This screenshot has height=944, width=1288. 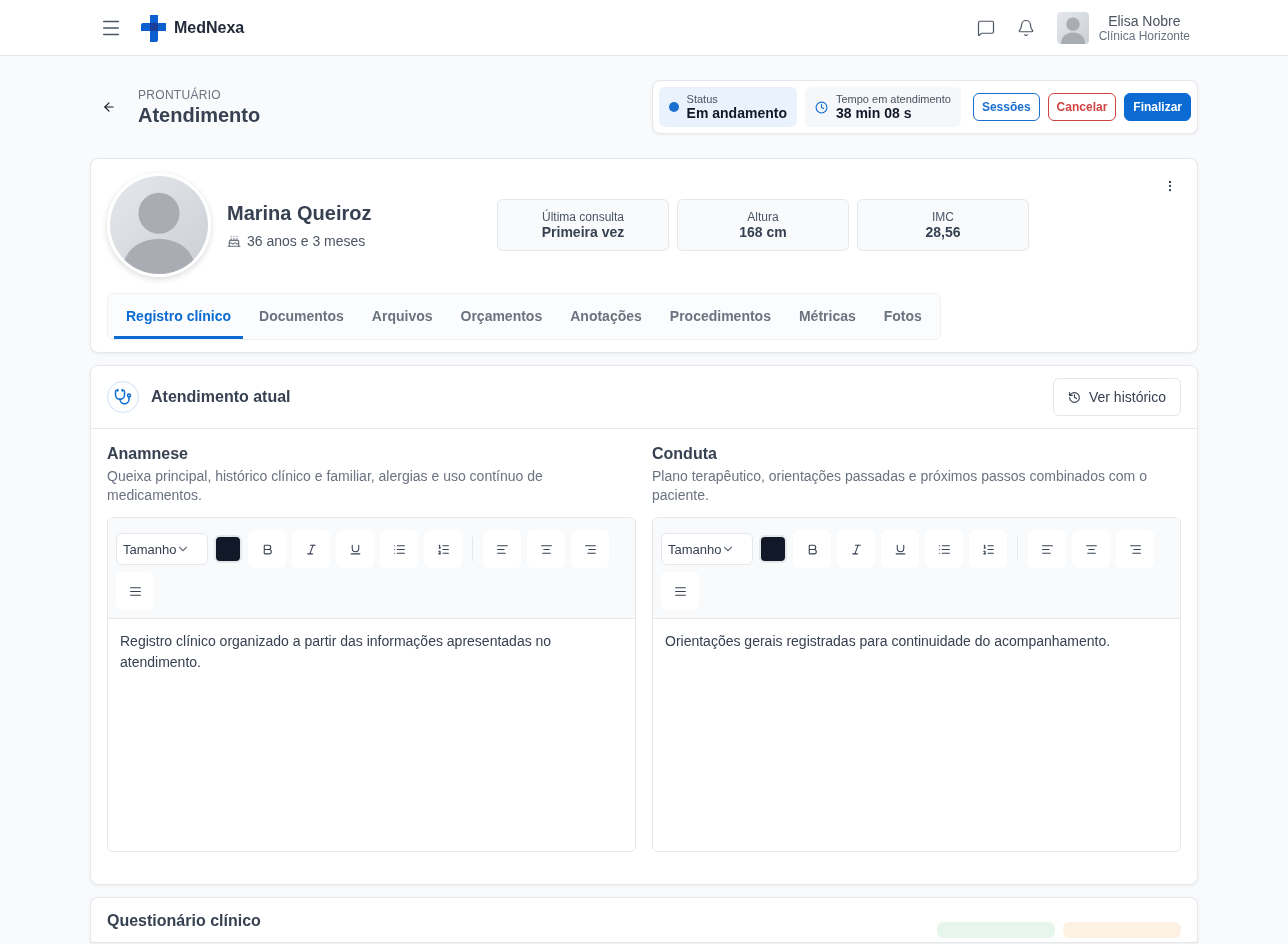 I want to click on history-icon, so click(x=1074, y=397).